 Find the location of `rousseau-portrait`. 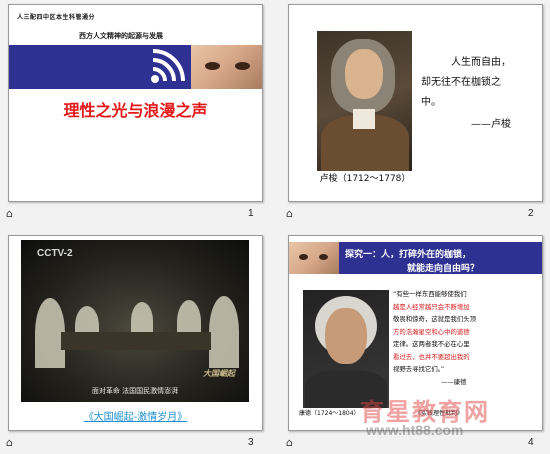

rousseau-portrait is located at coordinates (364, 101).